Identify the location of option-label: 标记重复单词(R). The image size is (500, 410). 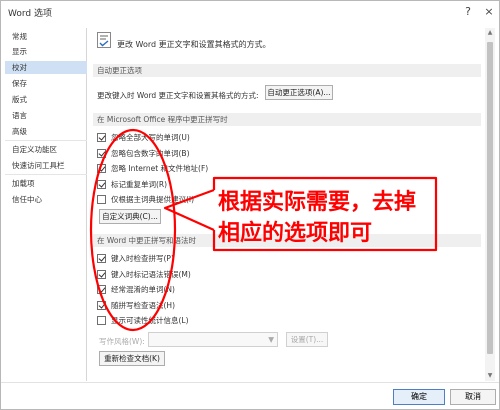
(139, 184).